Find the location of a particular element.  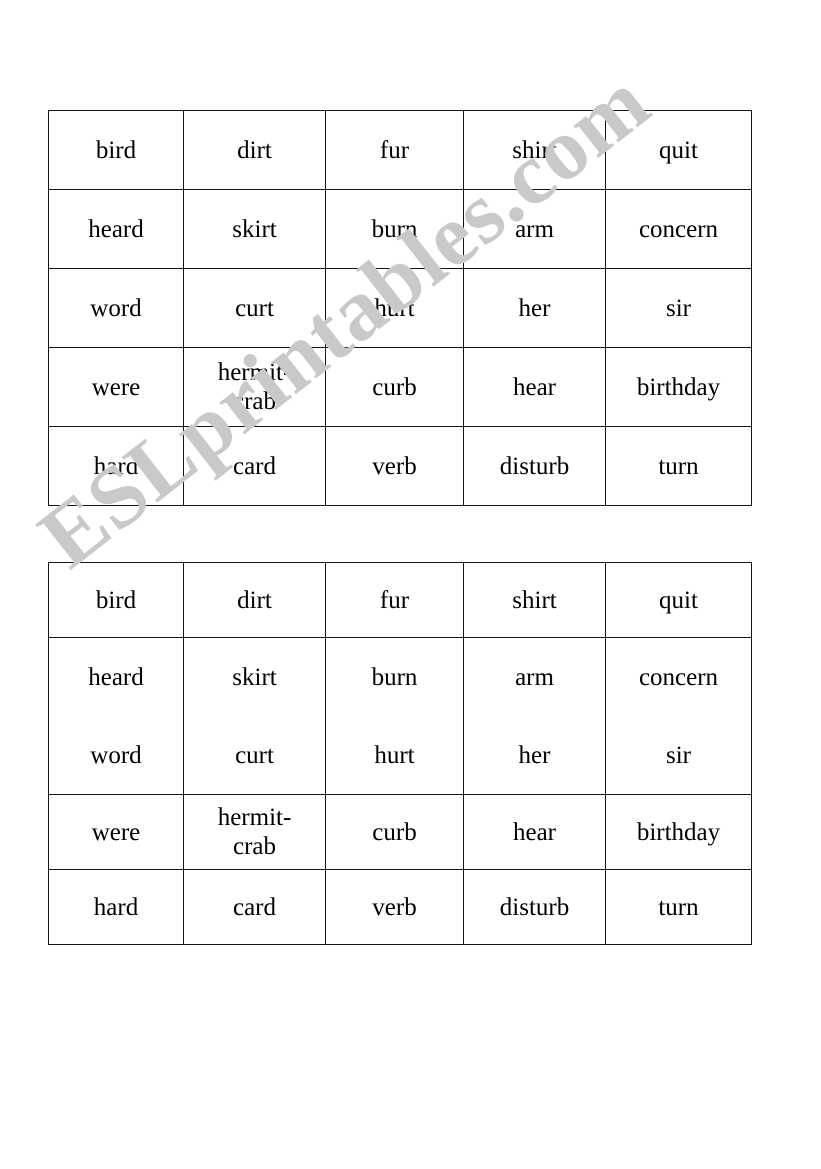

word-cell: sir is located at coordinates (678, 308).